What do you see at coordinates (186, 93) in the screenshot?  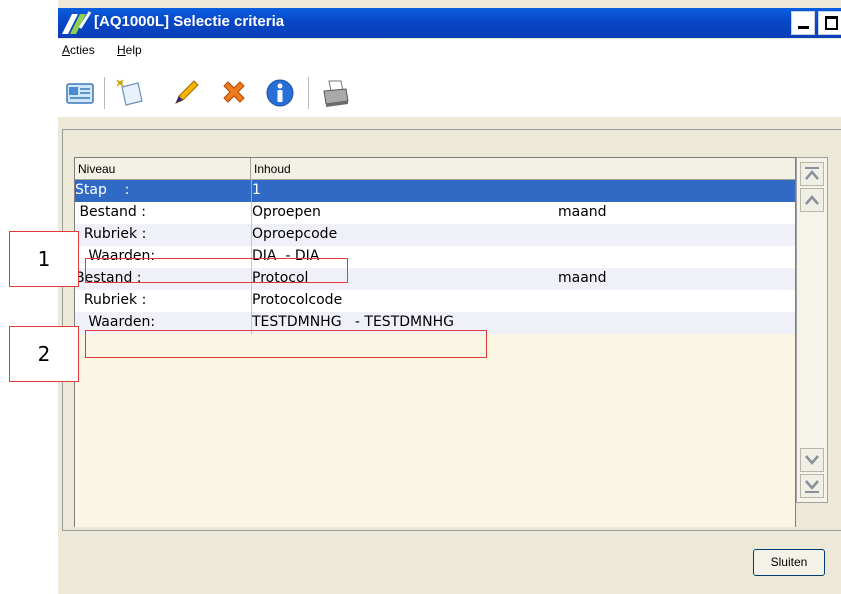 I see `pencil-icon` at bounding box center [186, 93].